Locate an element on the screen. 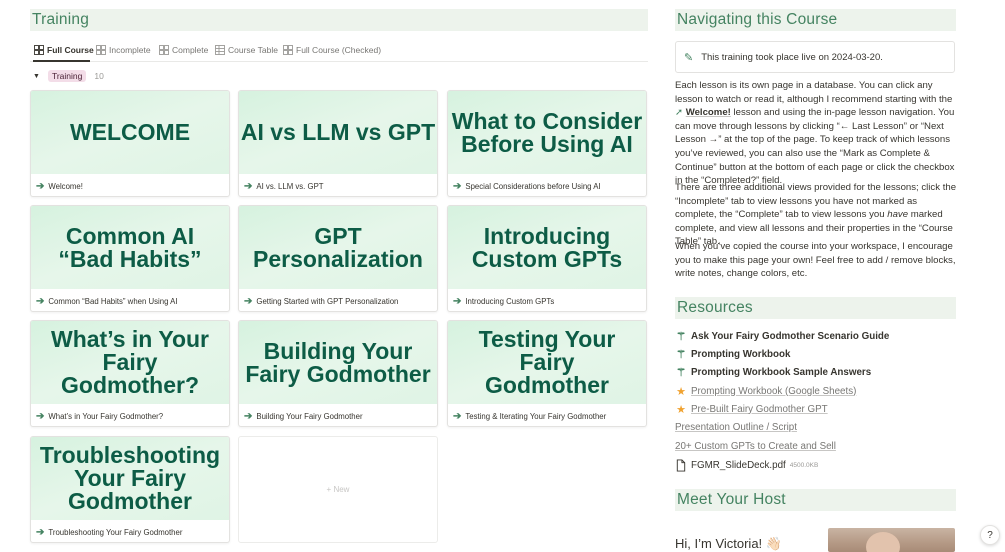 This screenshot has height=552, width=1005. card-cover: Common AI “Bad Habits” is located at coordinates (130, 247).